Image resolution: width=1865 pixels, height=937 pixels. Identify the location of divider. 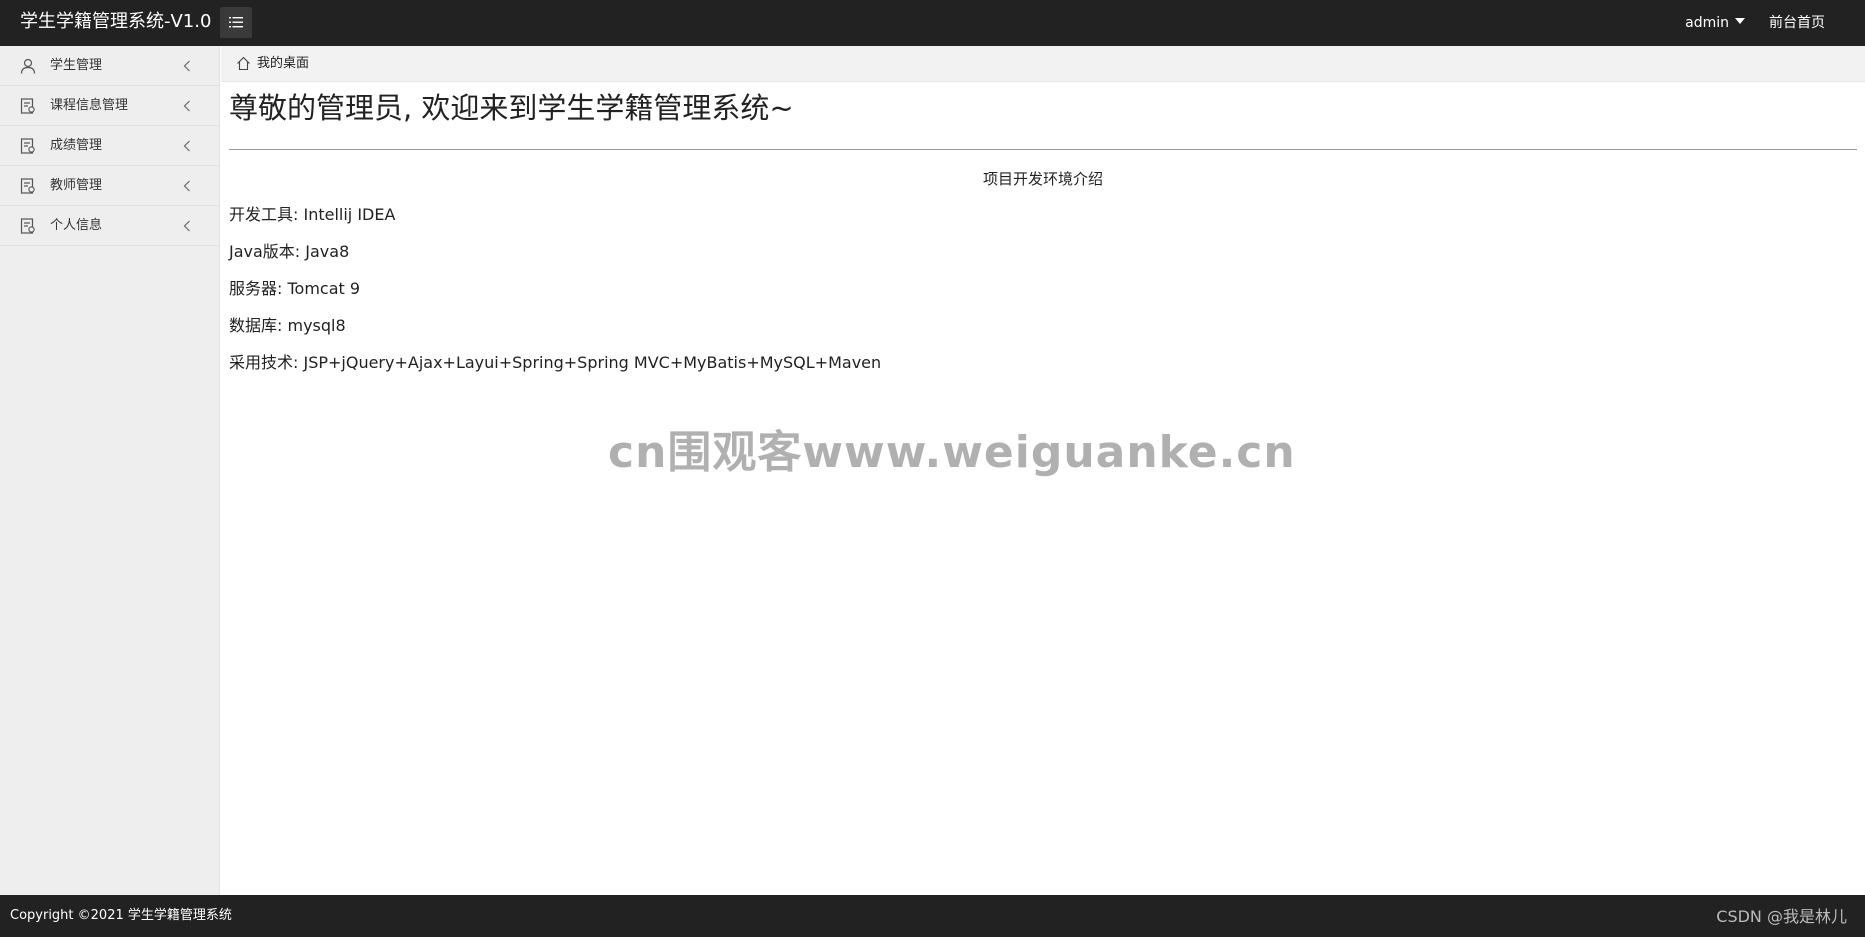
(1043, 149).